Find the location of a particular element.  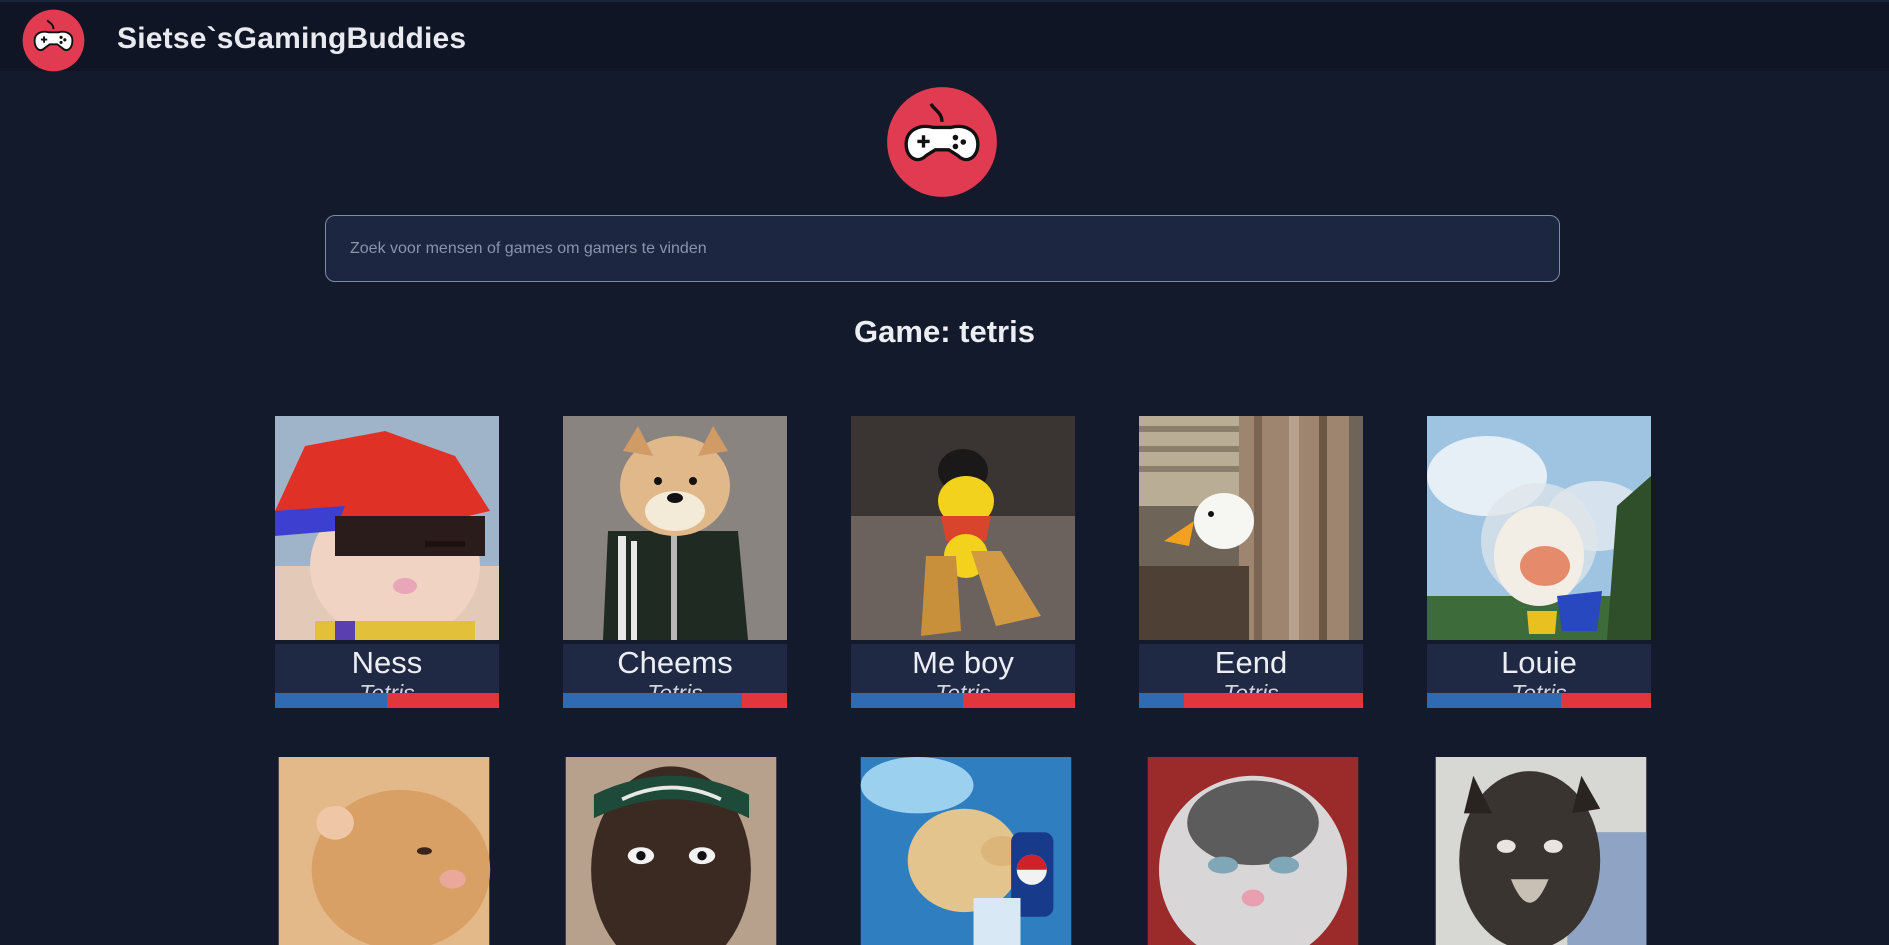

puppy-pepsi-photo is located at coordinates (966, 851).